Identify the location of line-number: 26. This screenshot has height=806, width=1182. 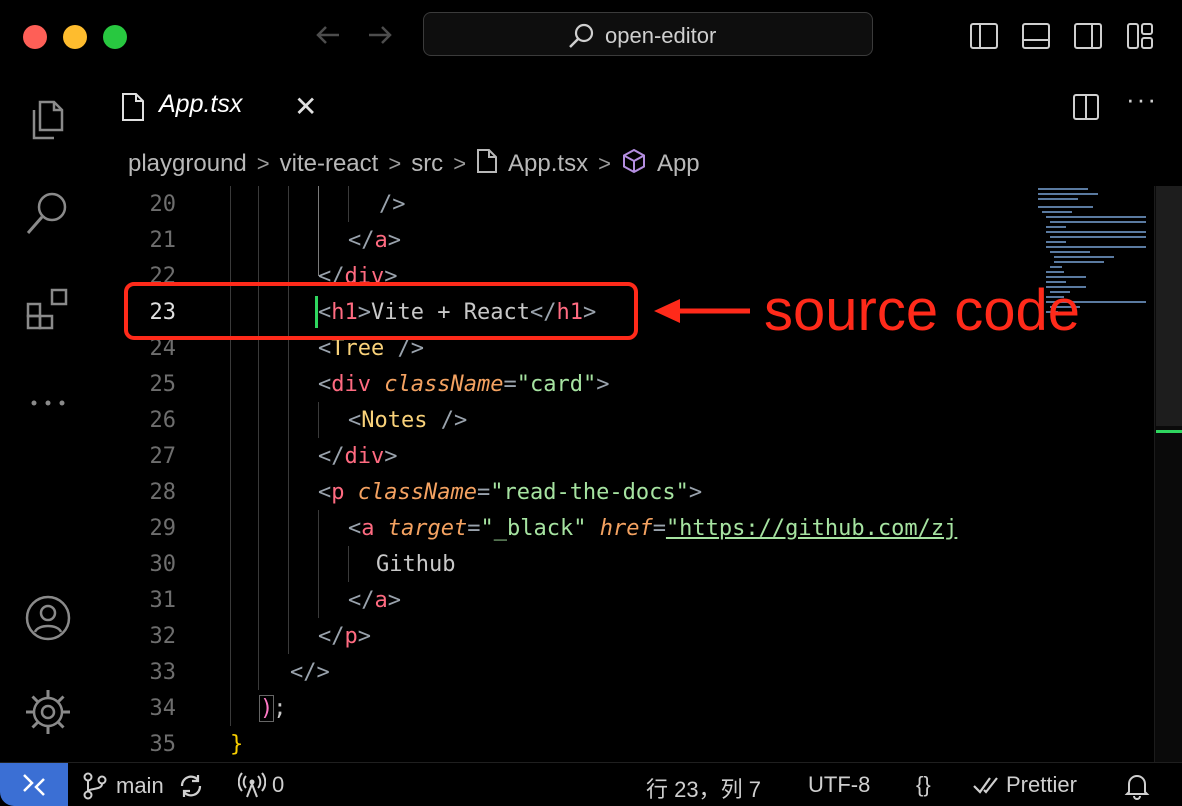
(163, 420).